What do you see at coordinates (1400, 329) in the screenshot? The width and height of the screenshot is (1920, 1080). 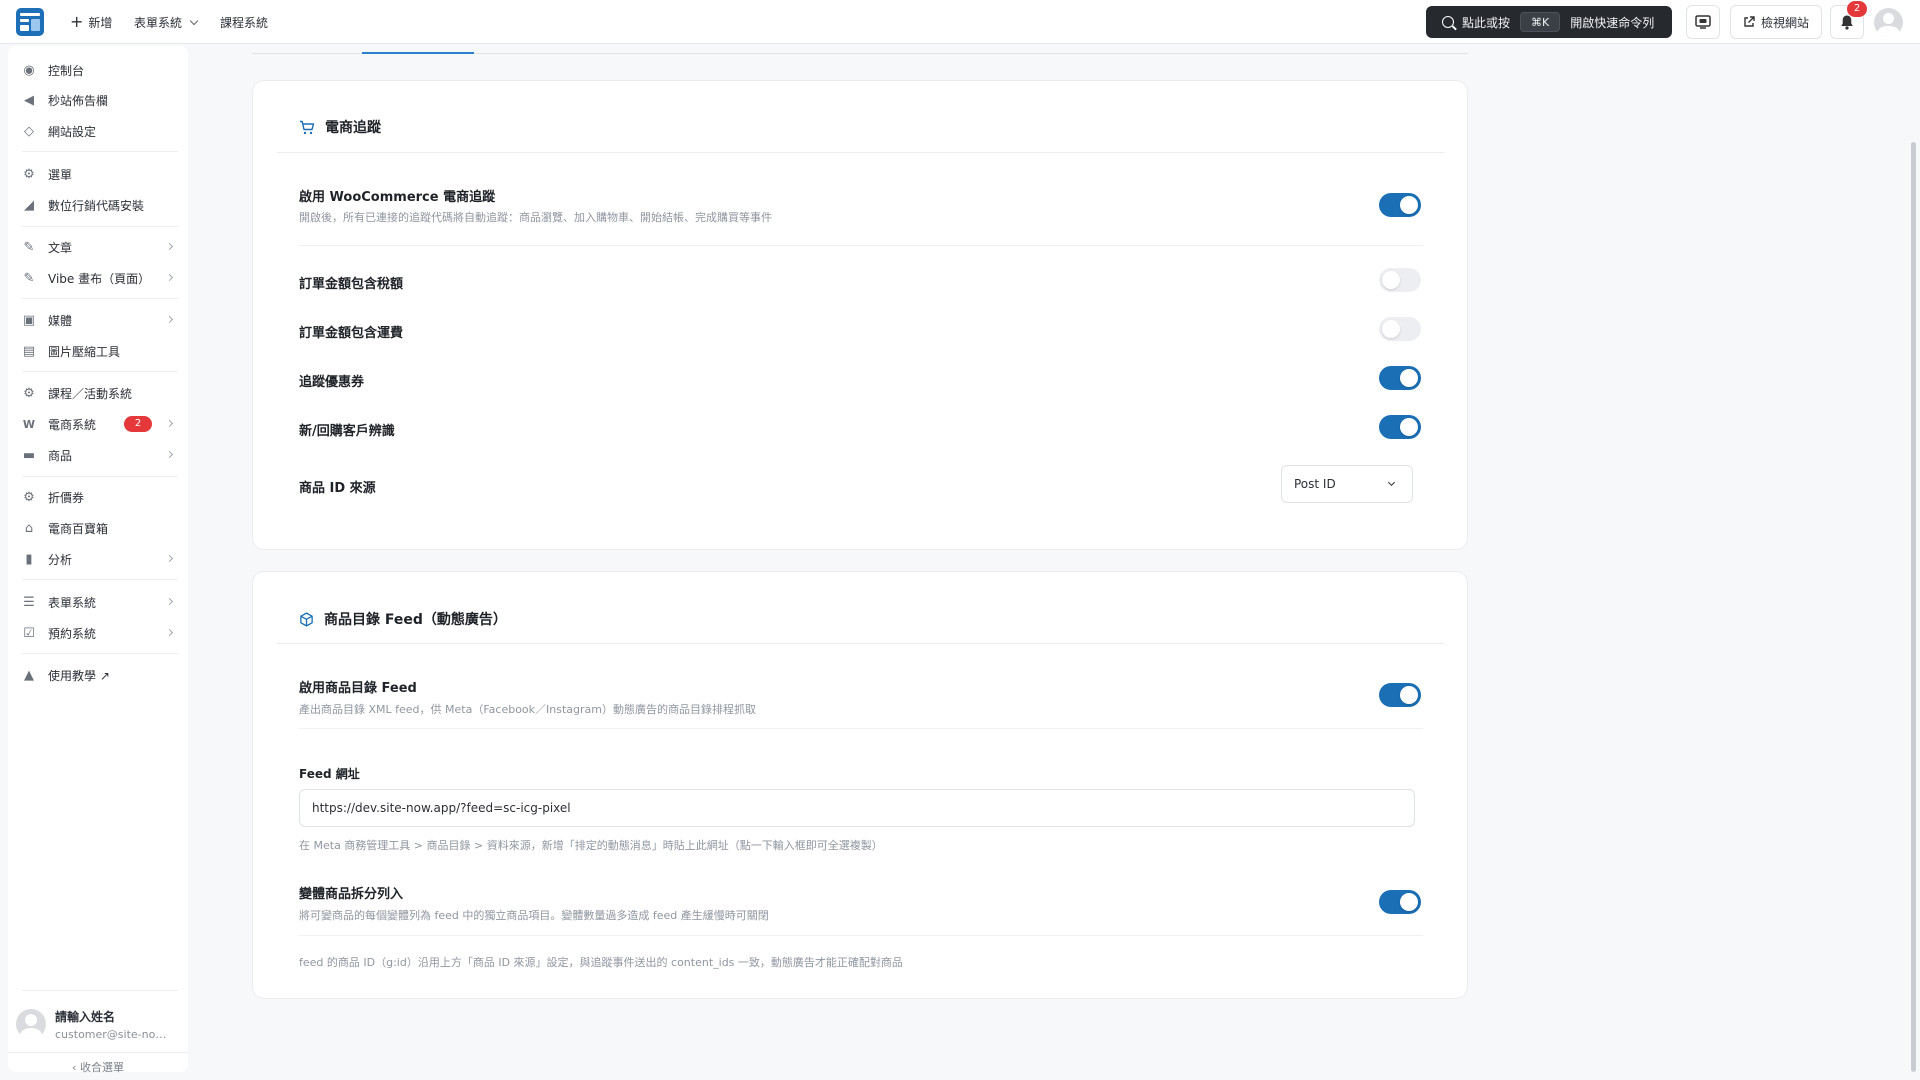 I see `include-shipping-toggle` at bounding box center [1400, 329].